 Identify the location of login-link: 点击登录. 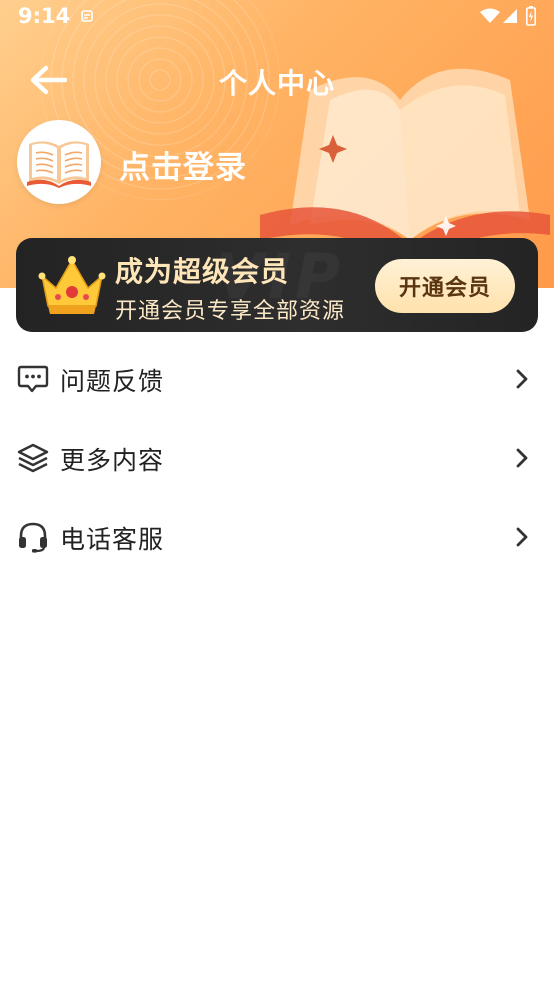
(183, 164).